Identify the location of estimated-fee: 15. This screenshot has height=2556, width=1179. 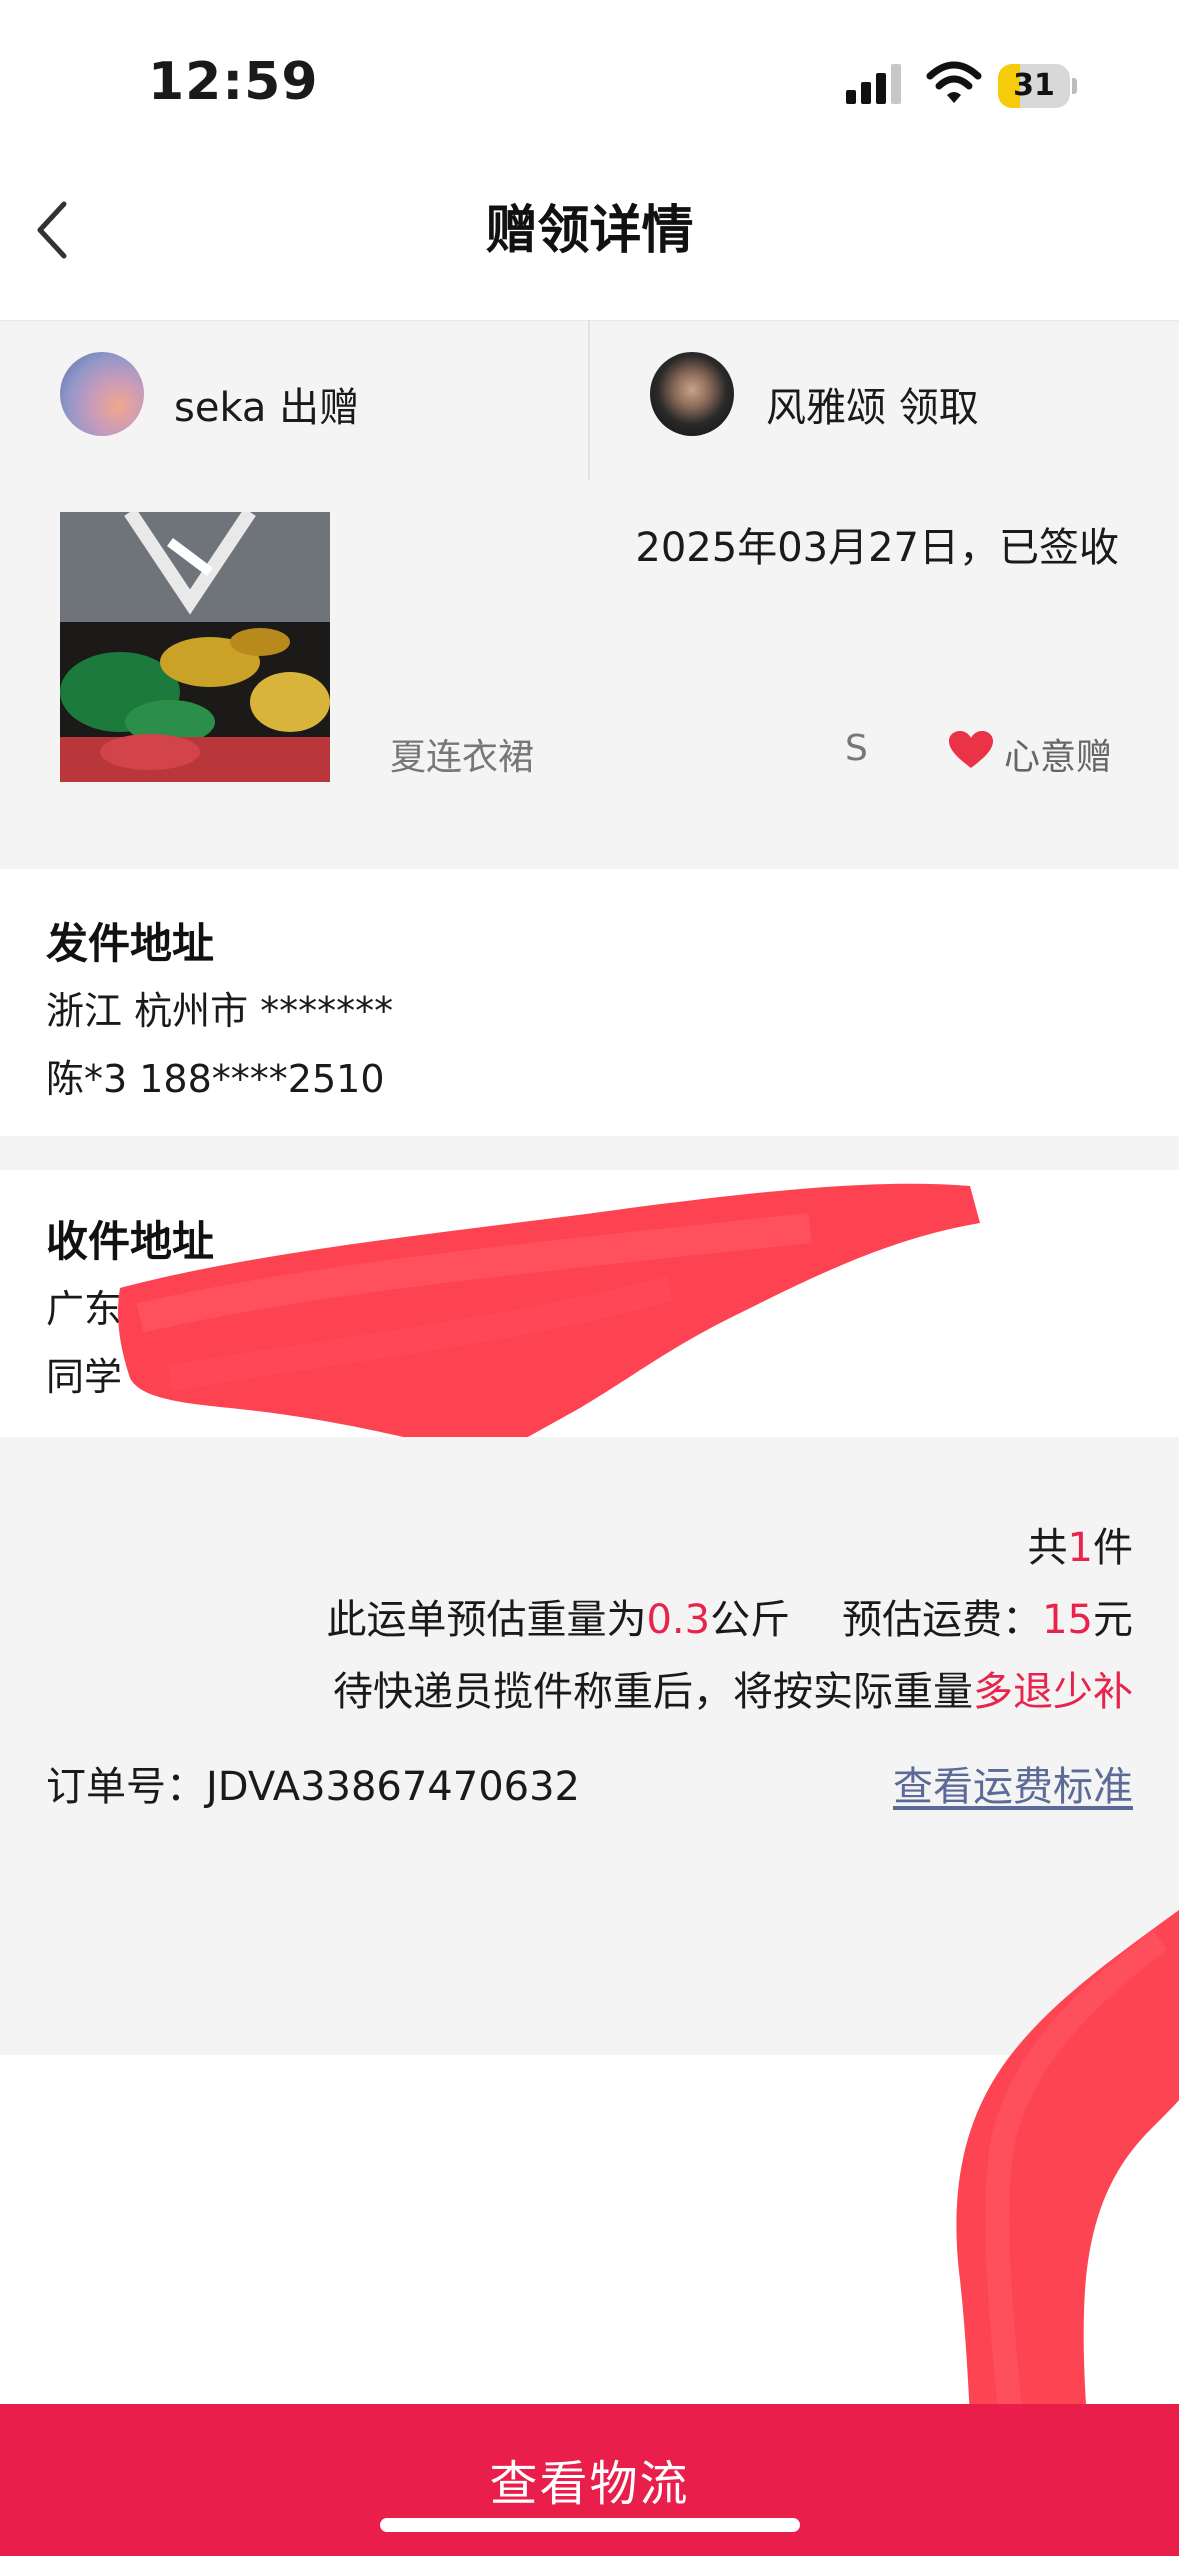
(1067, 1620).